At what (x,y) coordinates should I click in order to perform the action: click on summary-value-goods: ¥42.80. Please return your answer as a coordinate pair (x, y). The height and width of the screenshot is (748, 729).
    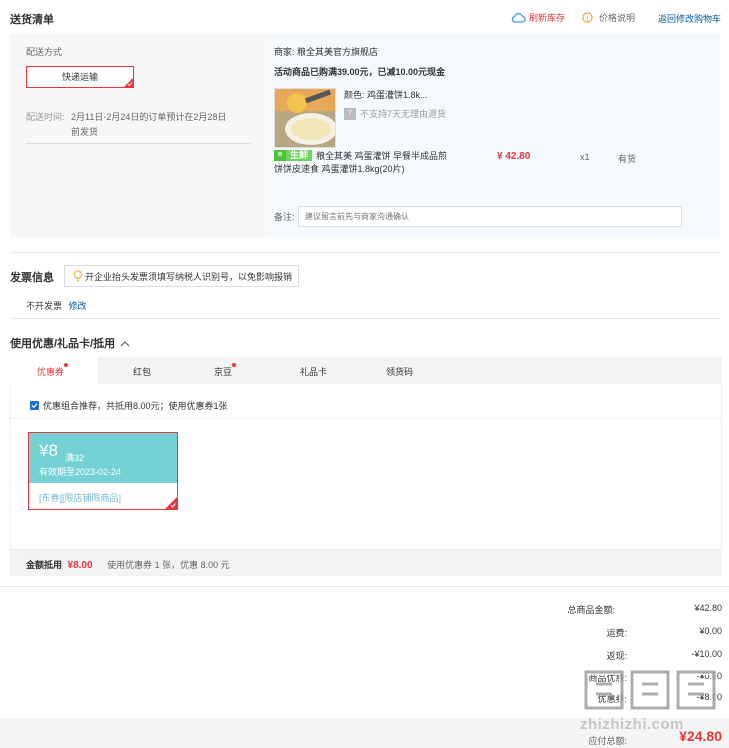
    Looking at the image, I should click on (708, 608).